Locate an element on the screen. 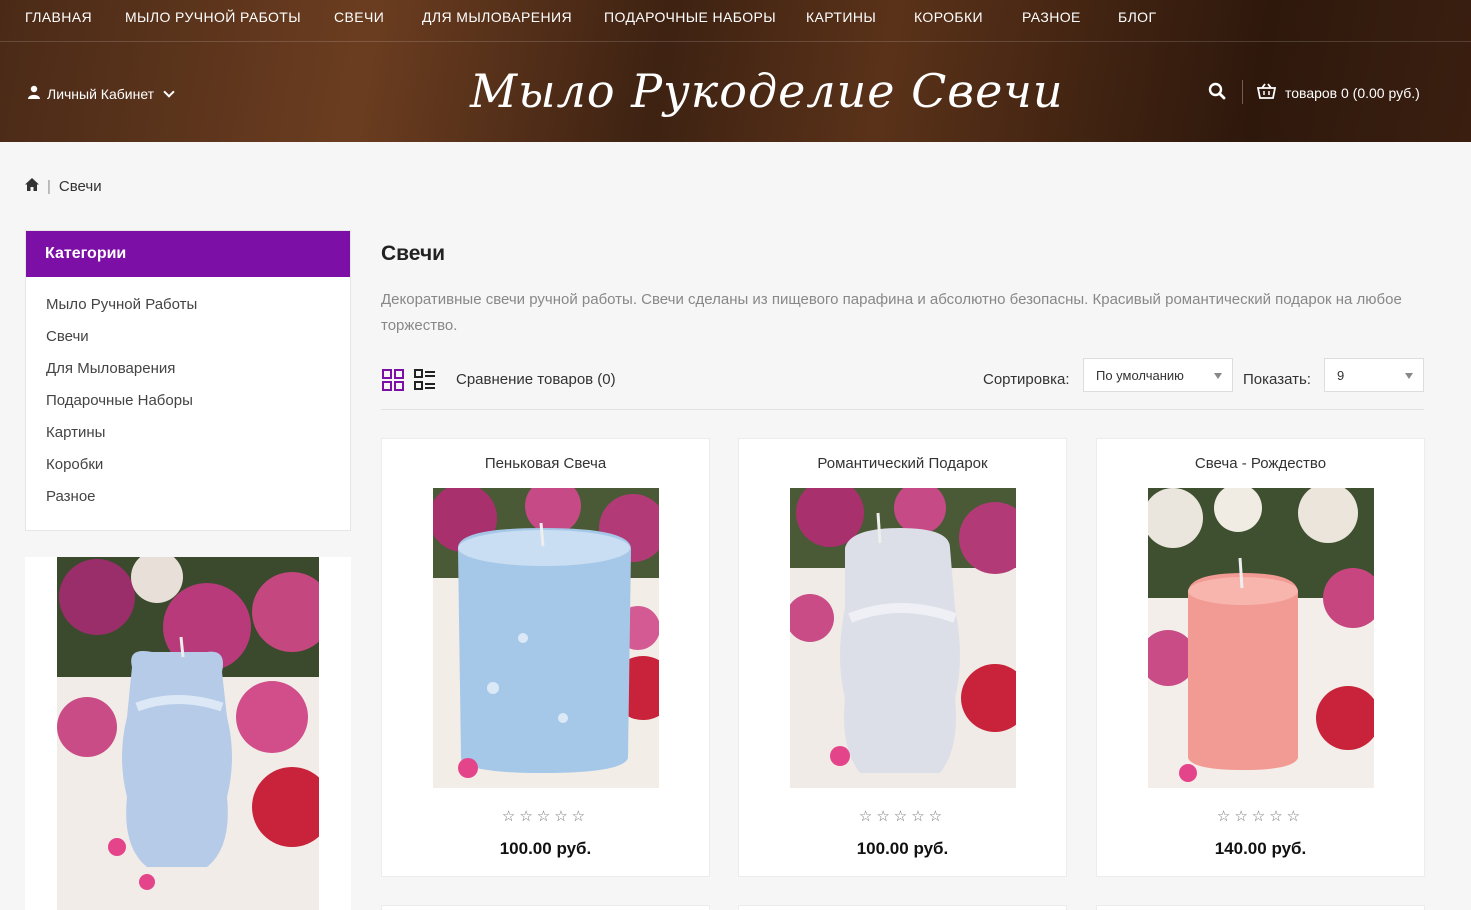 The image size is (1471, 910). home-icon is located at coordinates (32, 186).